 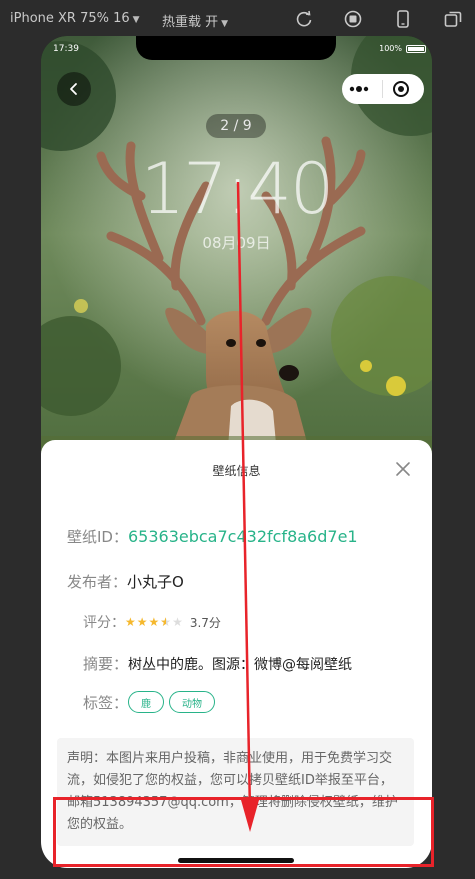 What do you see at coordinates (104, 623) in the screenshot?
I see `rating-label: 评分：` at bounding box center [104, 623].